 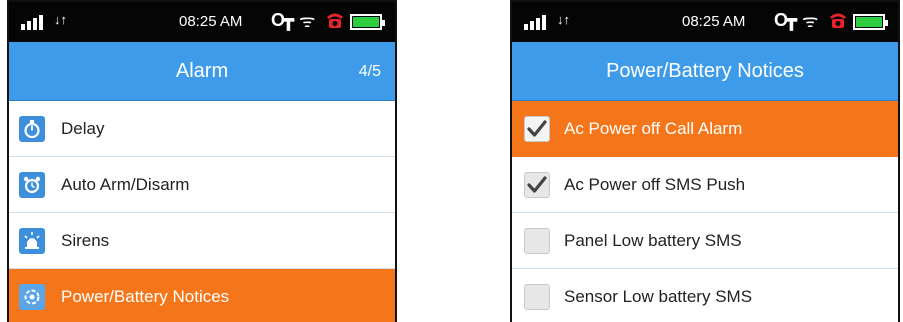 What do you see at coordinates (202, 241) in the screenshot?
I see `menu-item-sirens: Sirens` at bounding box center [202, 241].